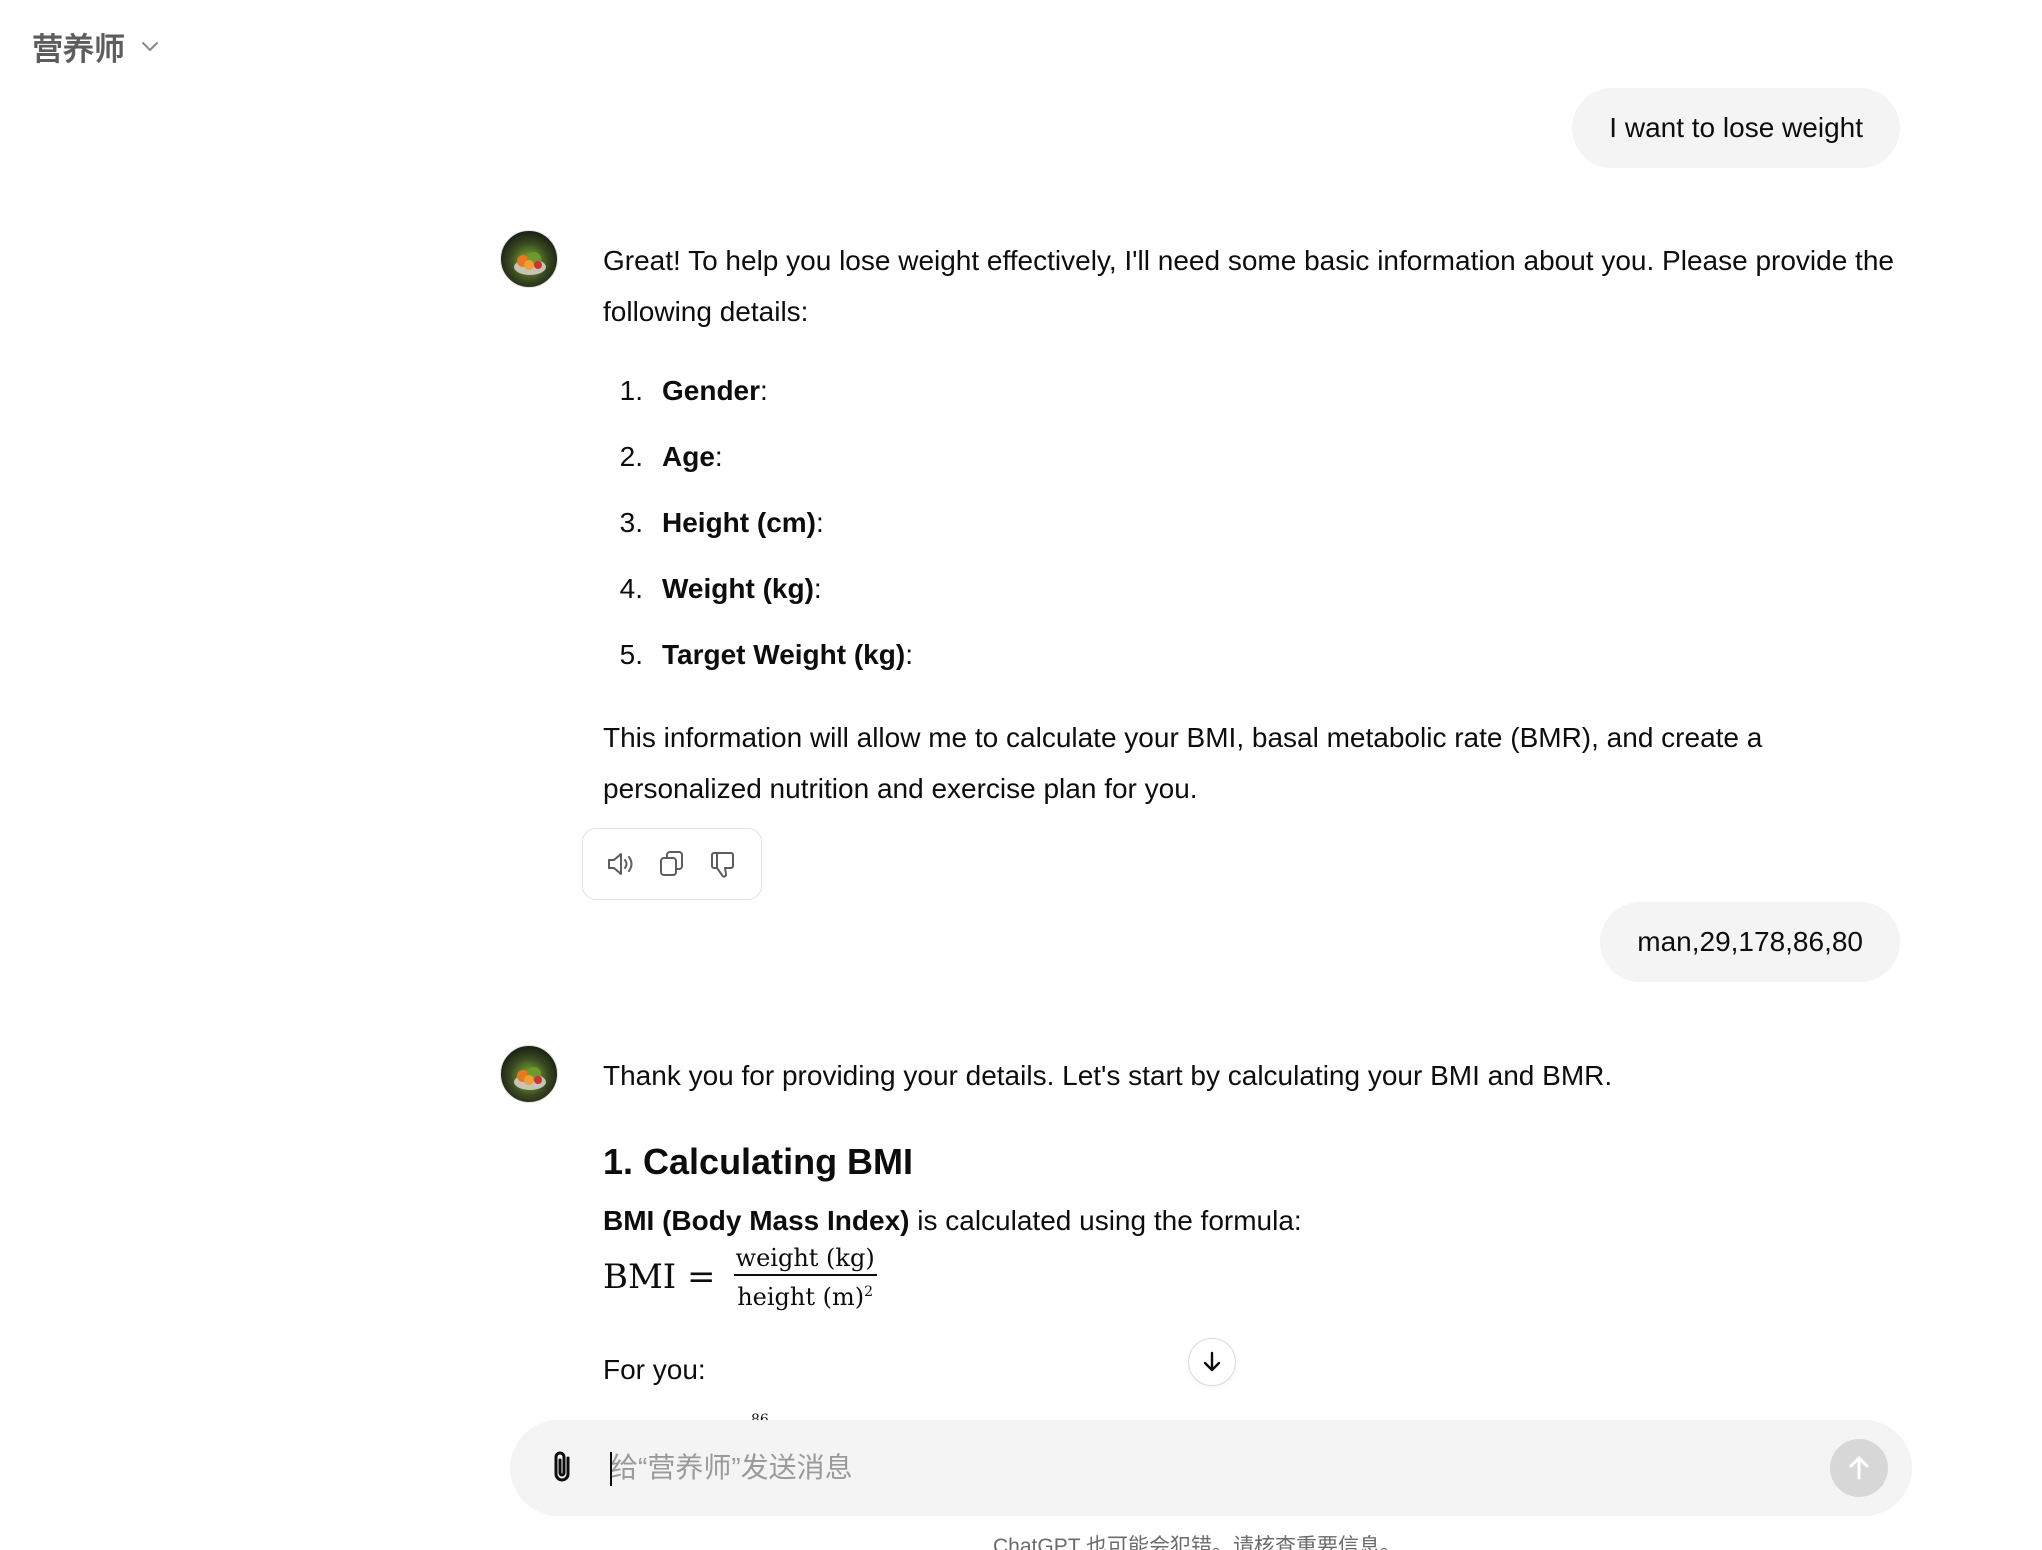 This screenshot has width=2042, height=1550. Describe the element at coordinates (631, 522) in the screenshot. I see `list-number: 3.` at that location.